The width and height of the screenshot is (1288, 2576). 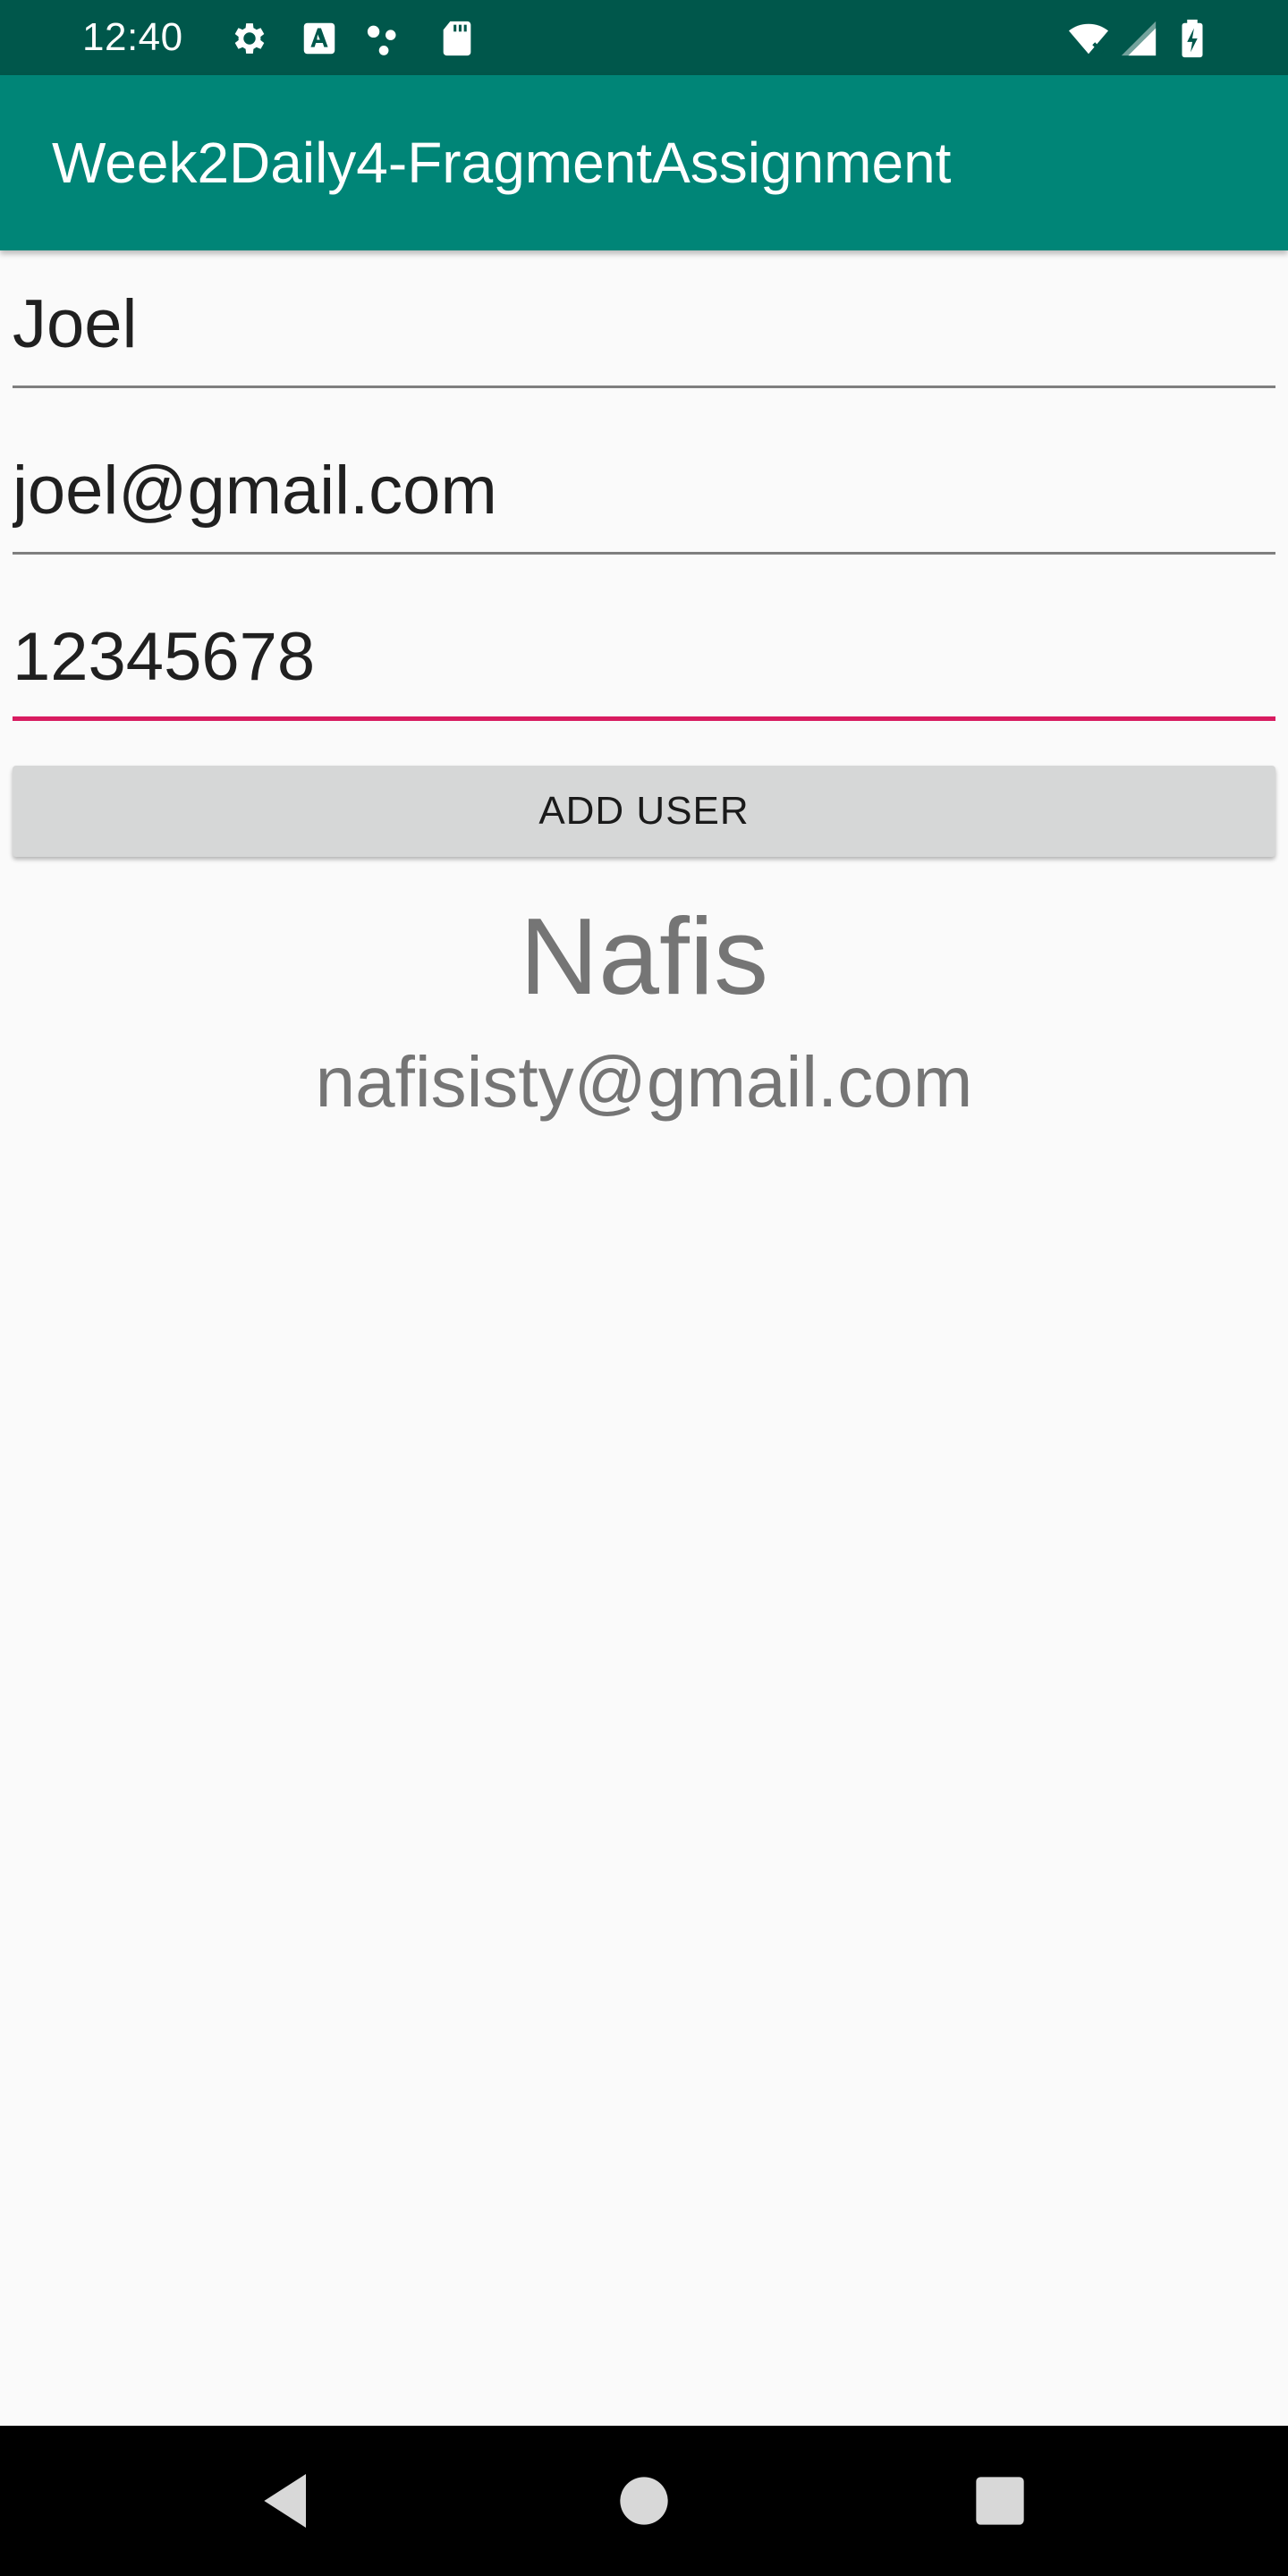 What do you see at coordinates (1000, 2501) in the screenshot?
I see `recents-icon` at bounding box center [1000, 2501].